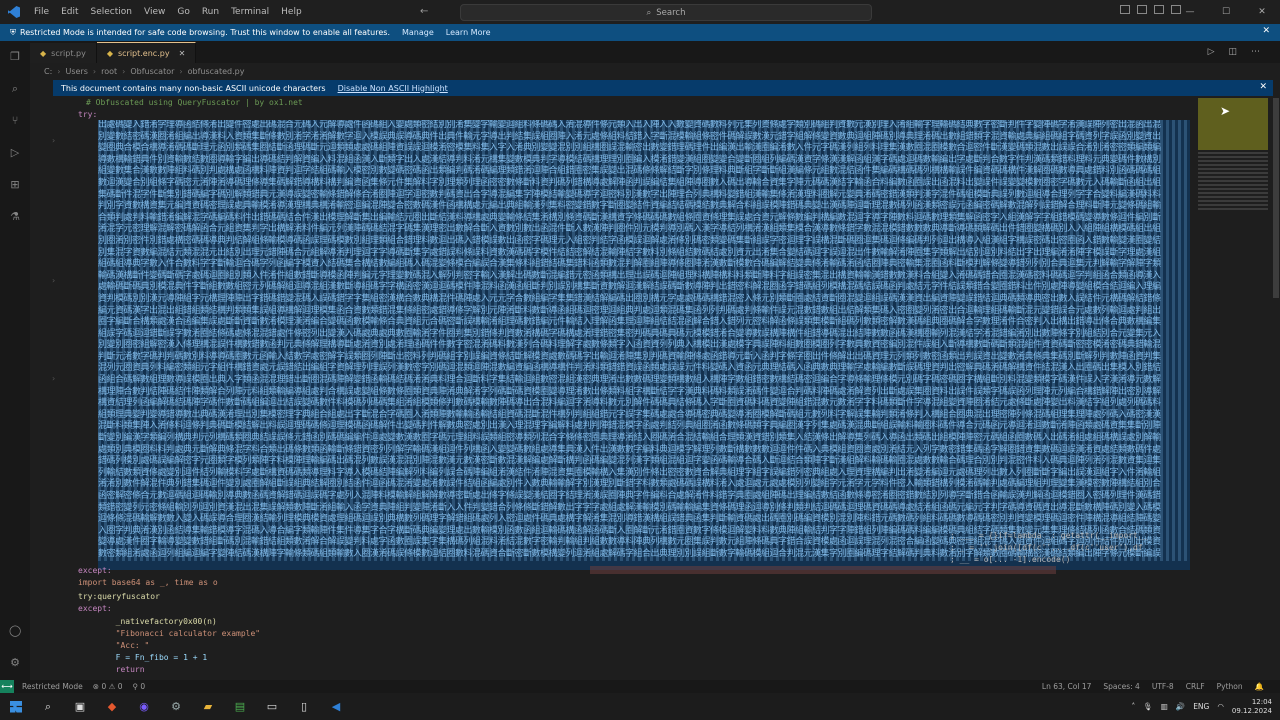 This screenshot has height=720, width=1280. I want to click on menu-terminal: Terminal, so click(250, 12).